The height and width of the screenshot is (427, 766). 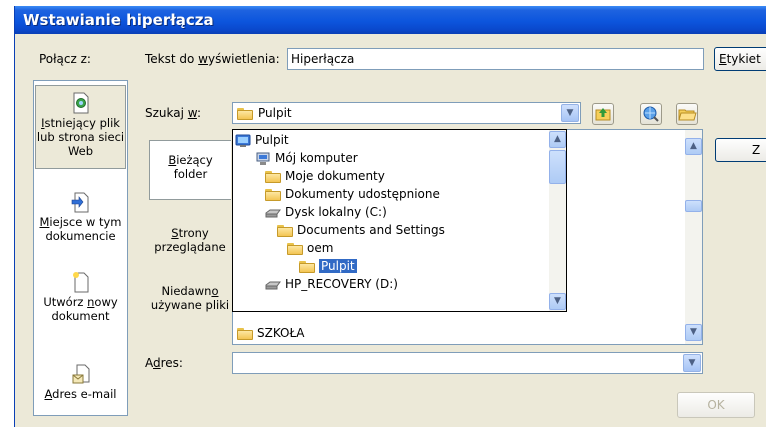 What do you see at coordinates (80, 221) in the screenshot?
I see `link-place-in-document: Miejsce w tym dokumencie` at bounding box center [80, 221].